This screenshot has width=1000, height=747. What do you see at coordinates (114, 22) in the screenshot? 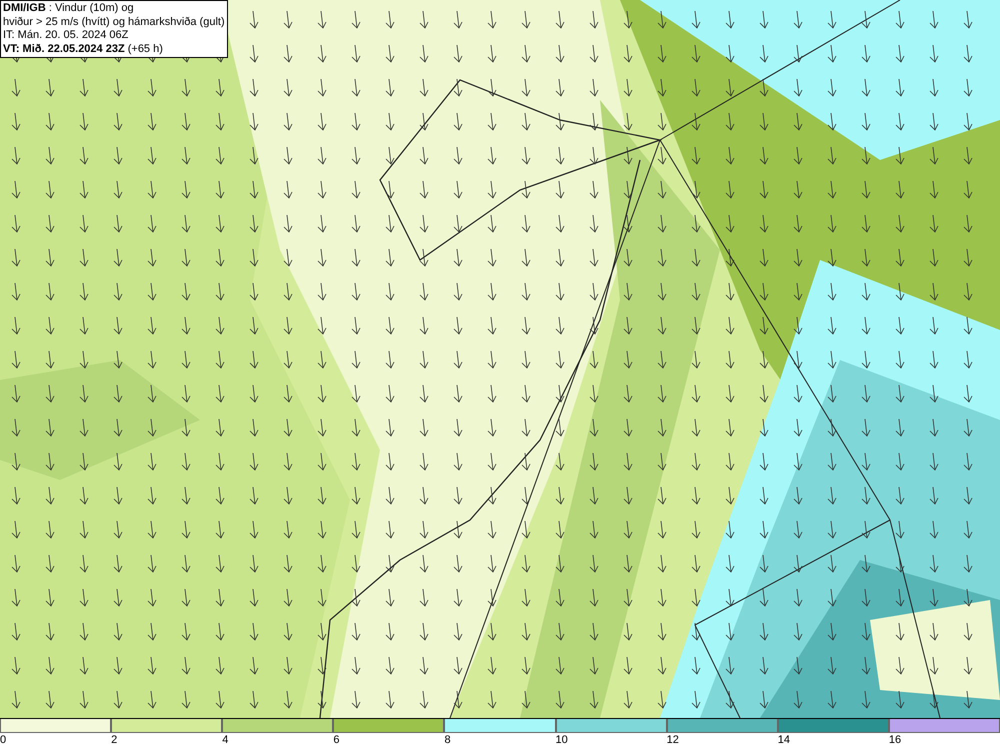
I see `info-text: hviður > 25 m/s (hvítt) og hámarkshviða (gult)` at bounding box center [114, 22].